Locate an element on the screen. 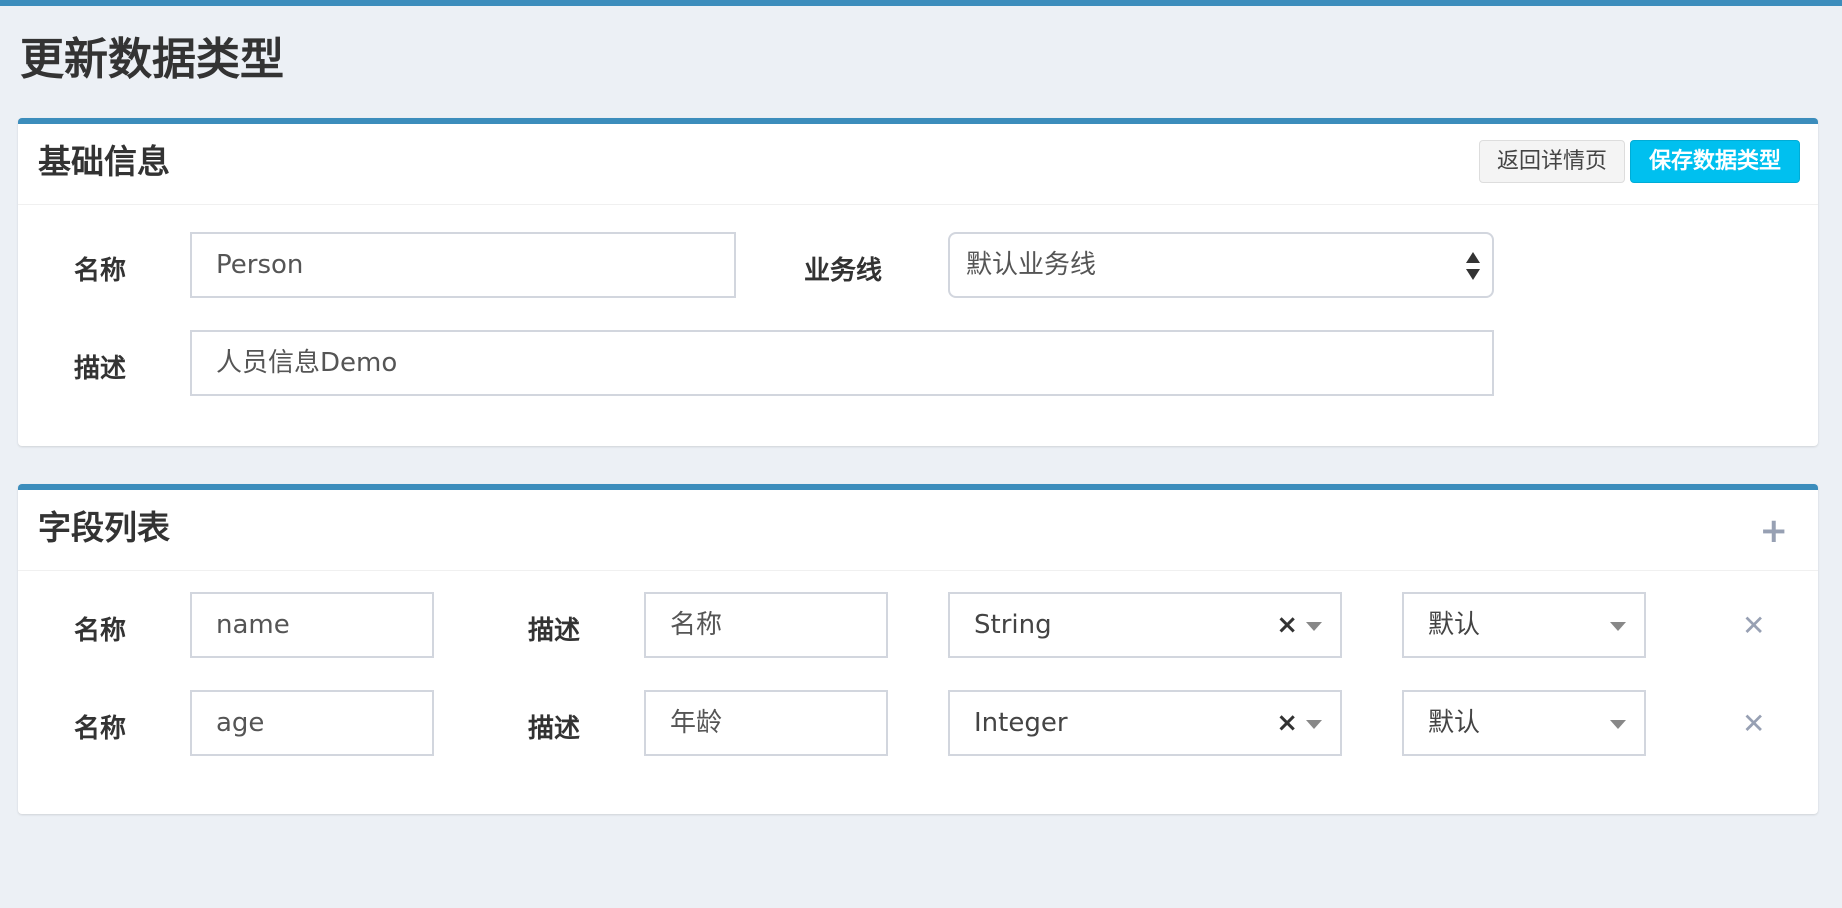 The height and width of the screenshot is (908, 1842). field-list-header: 字段列表 + is located at coordinates (918, 530).